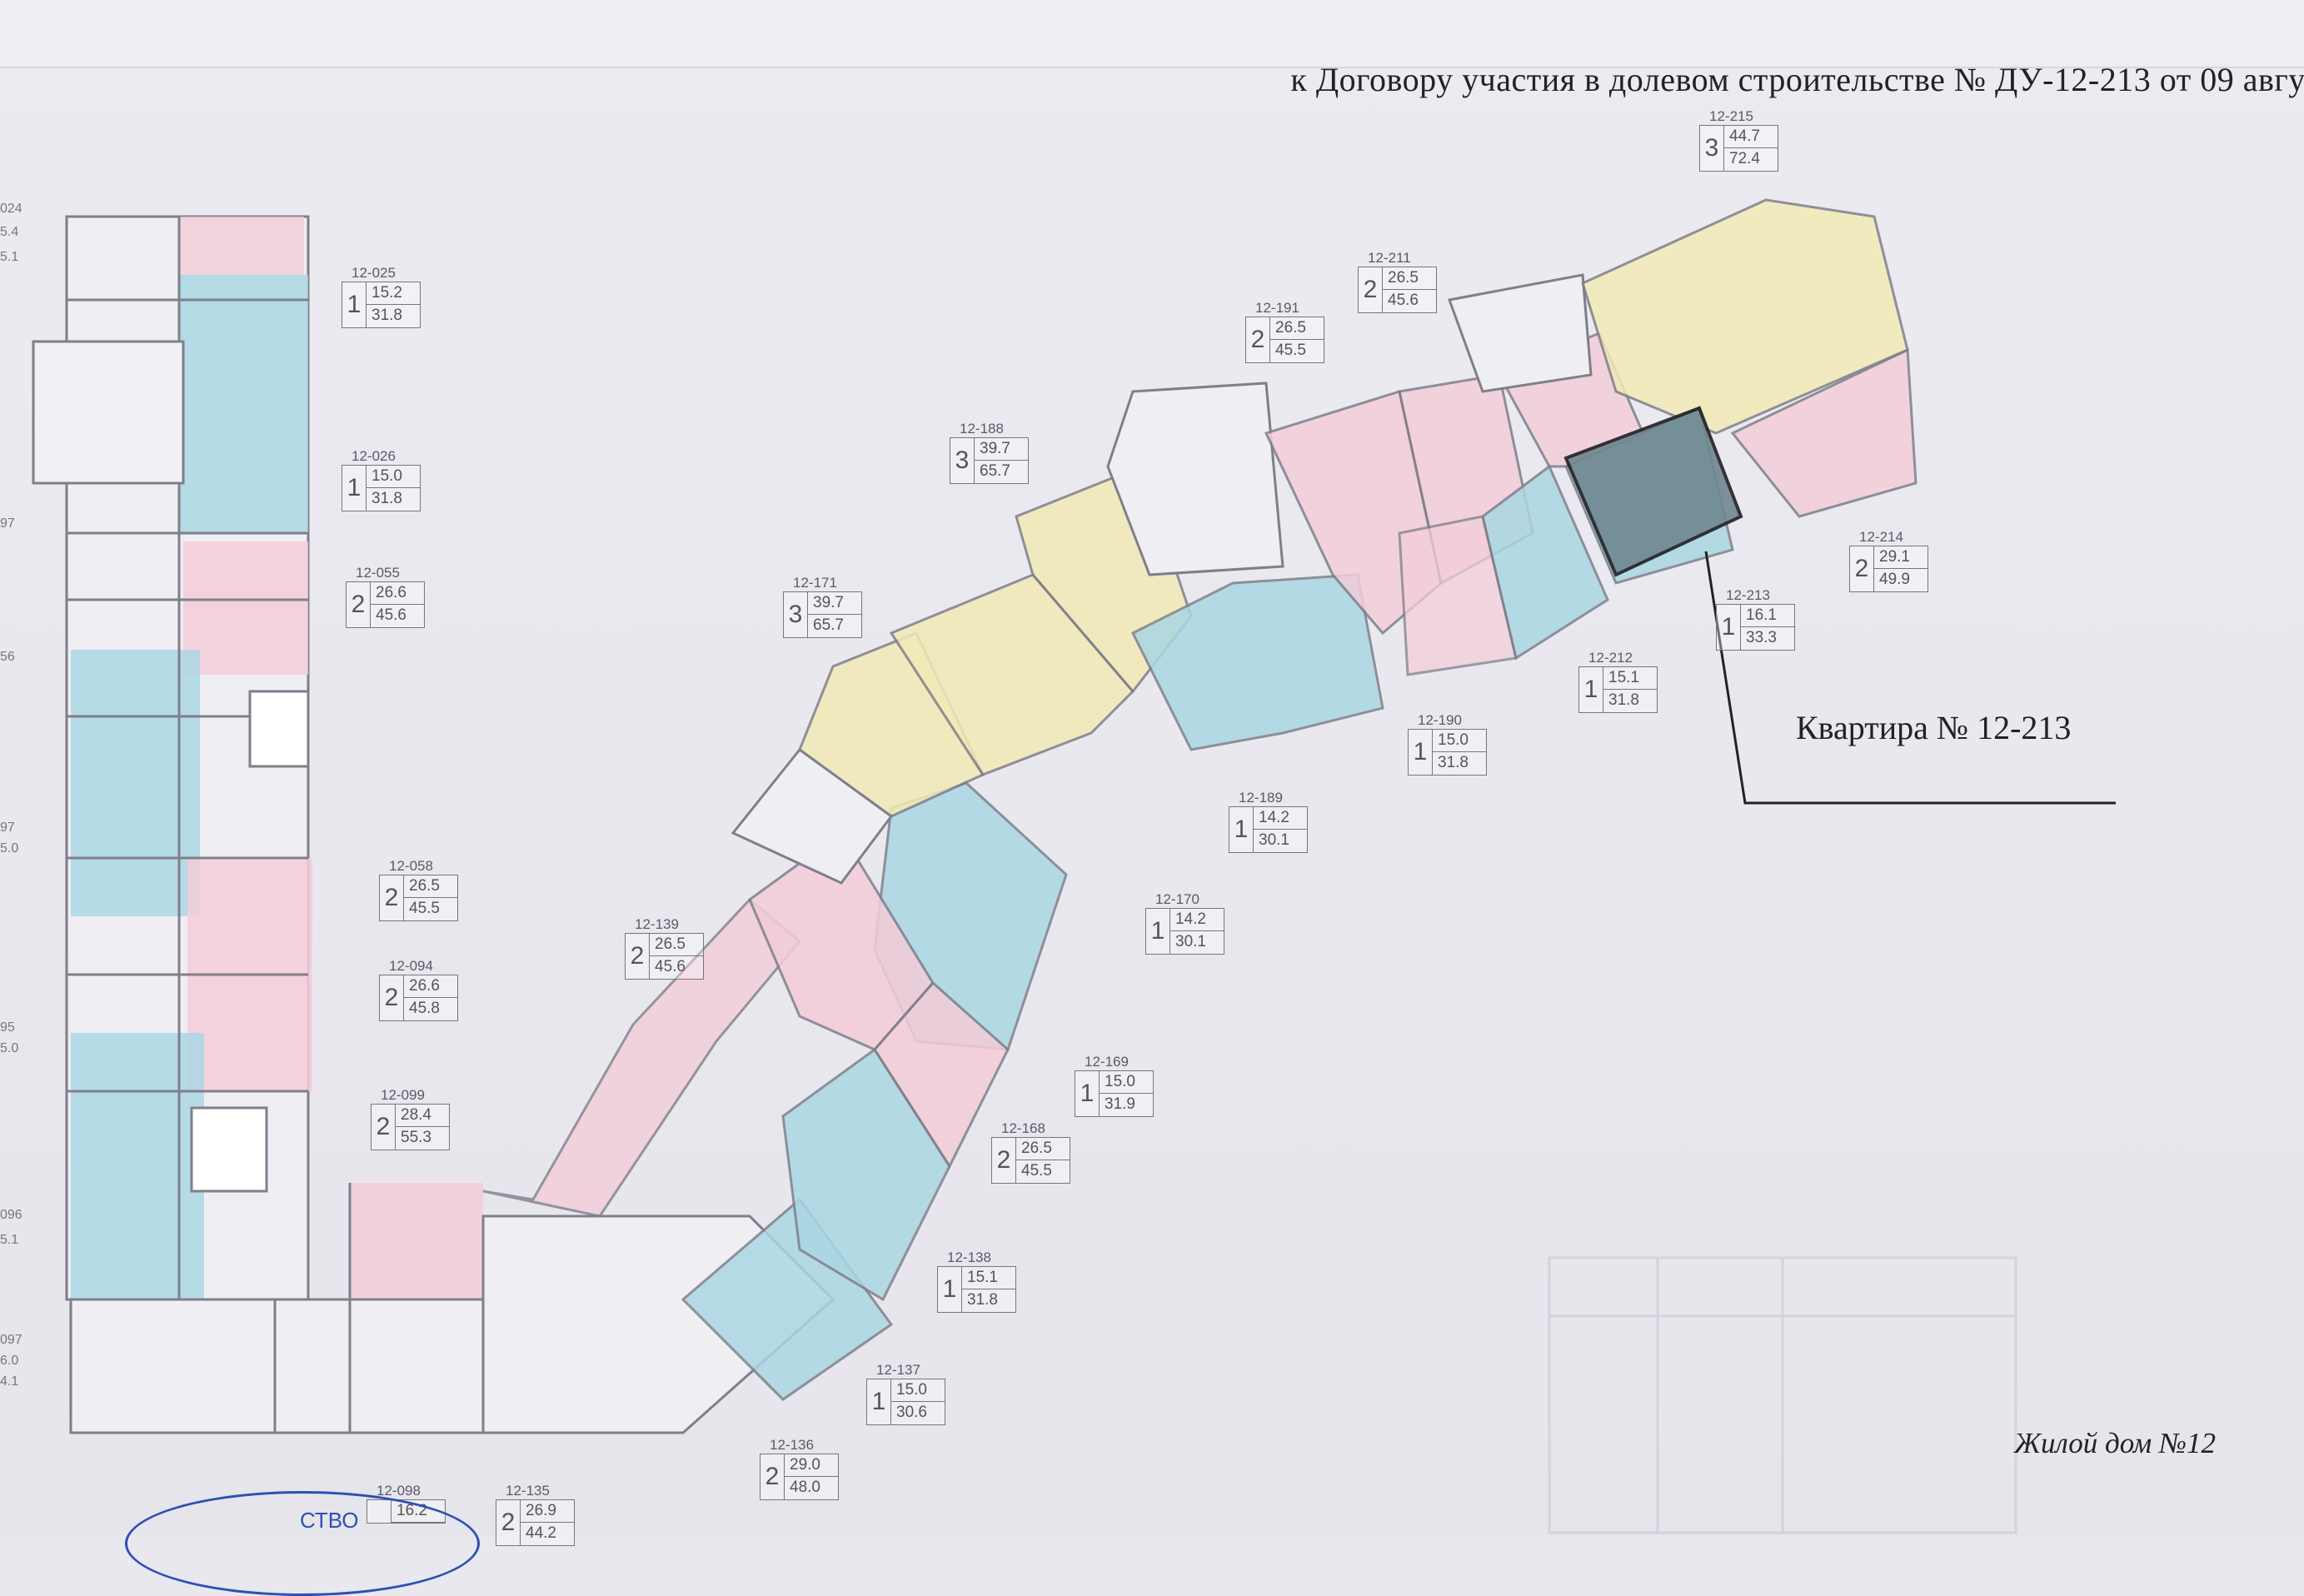 The height and width of the screenshot is (1596, 2304). I want to click on unit-tag-12-188: 12-188 3 39.7 65.7, so click(989, 452).